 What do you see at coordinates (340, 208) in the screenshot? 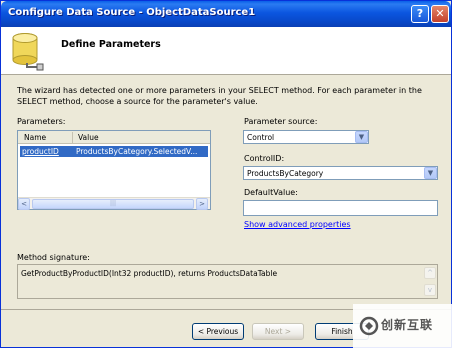
I see `default-value-input` at bounding box center [340, 208].